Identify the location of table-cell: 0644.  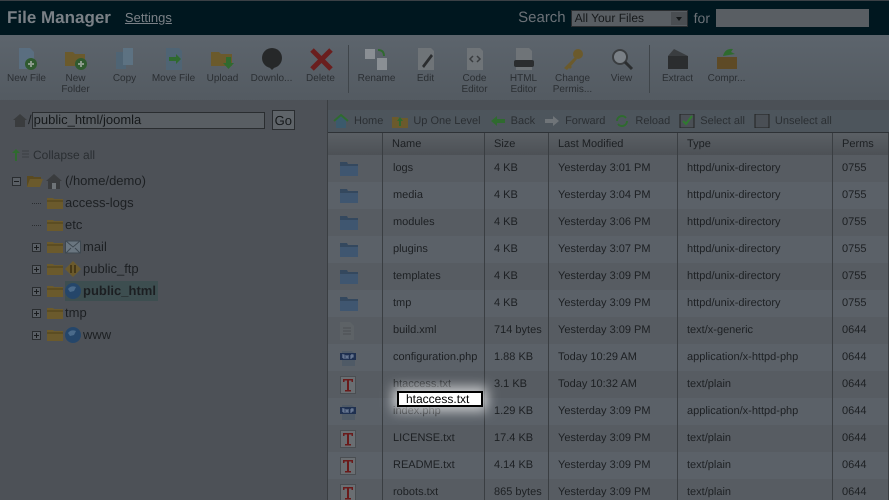
(861, 489).